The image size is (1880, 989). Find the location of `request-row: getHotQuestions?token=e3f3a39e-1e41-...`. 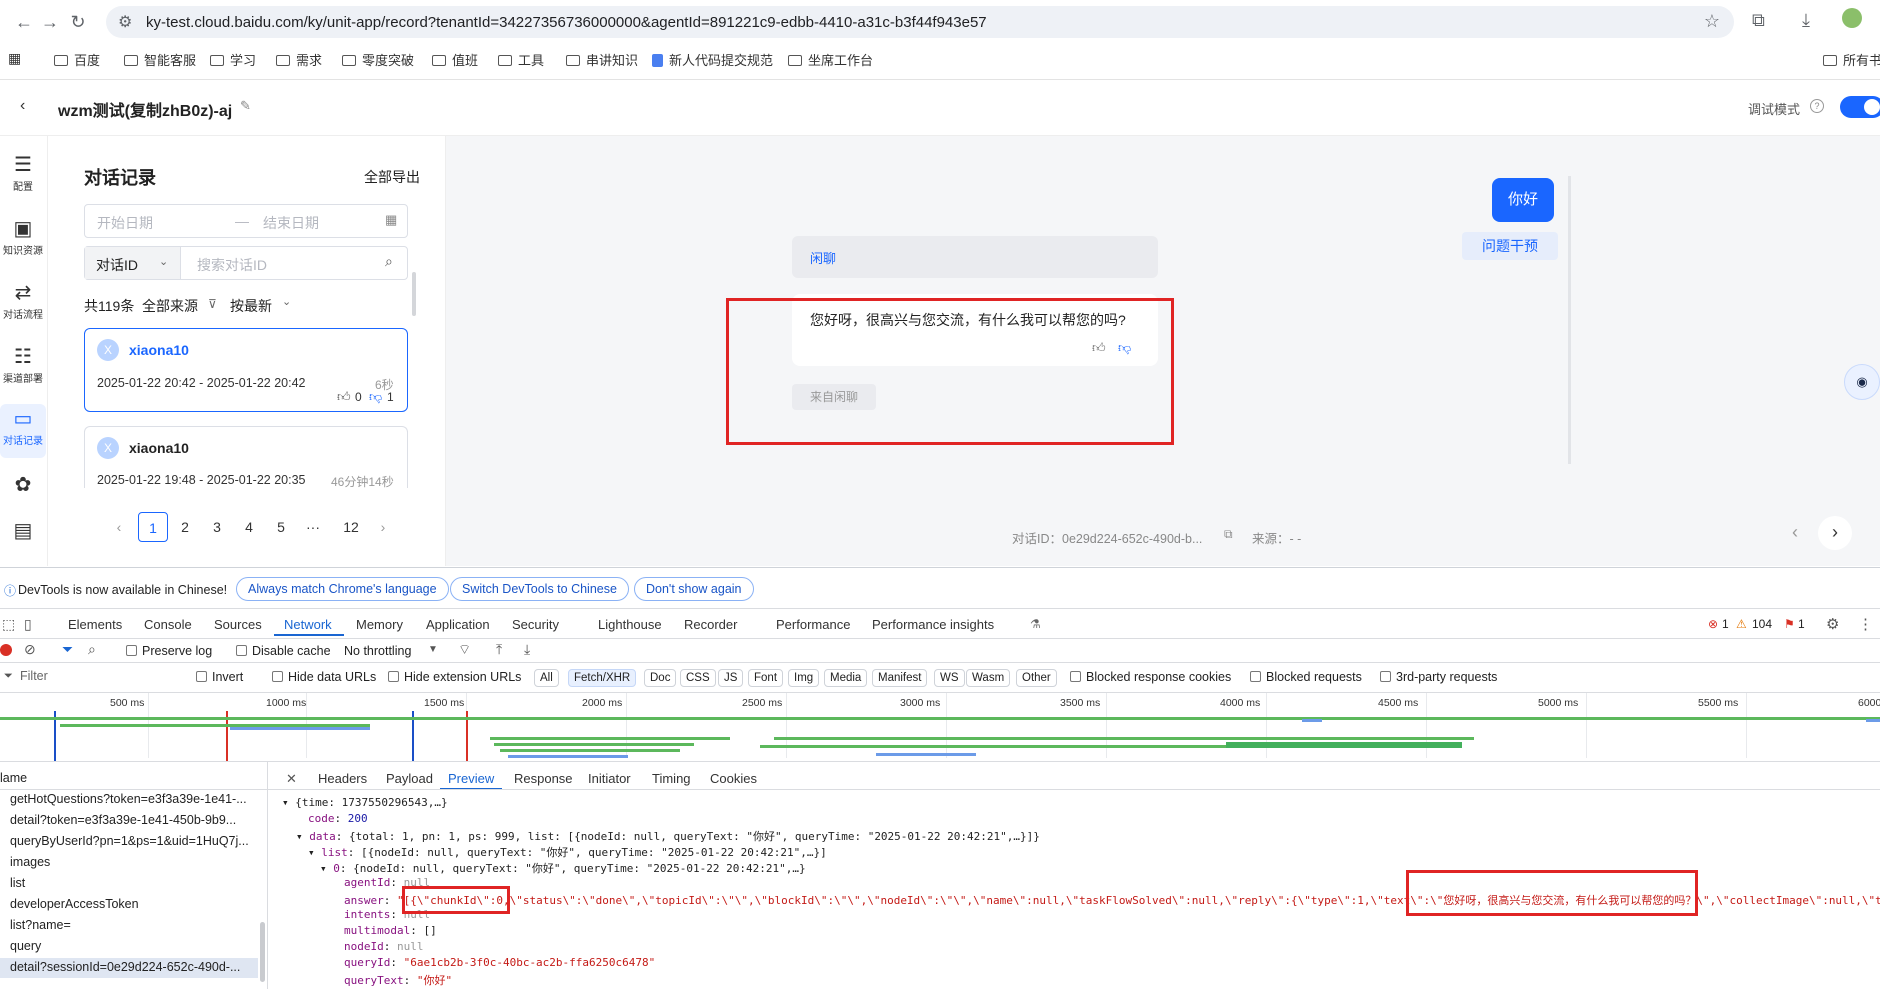

request-row: getHotQuestions?token=e3f3a39e-1e41-... is located at coordinates (132, 799).